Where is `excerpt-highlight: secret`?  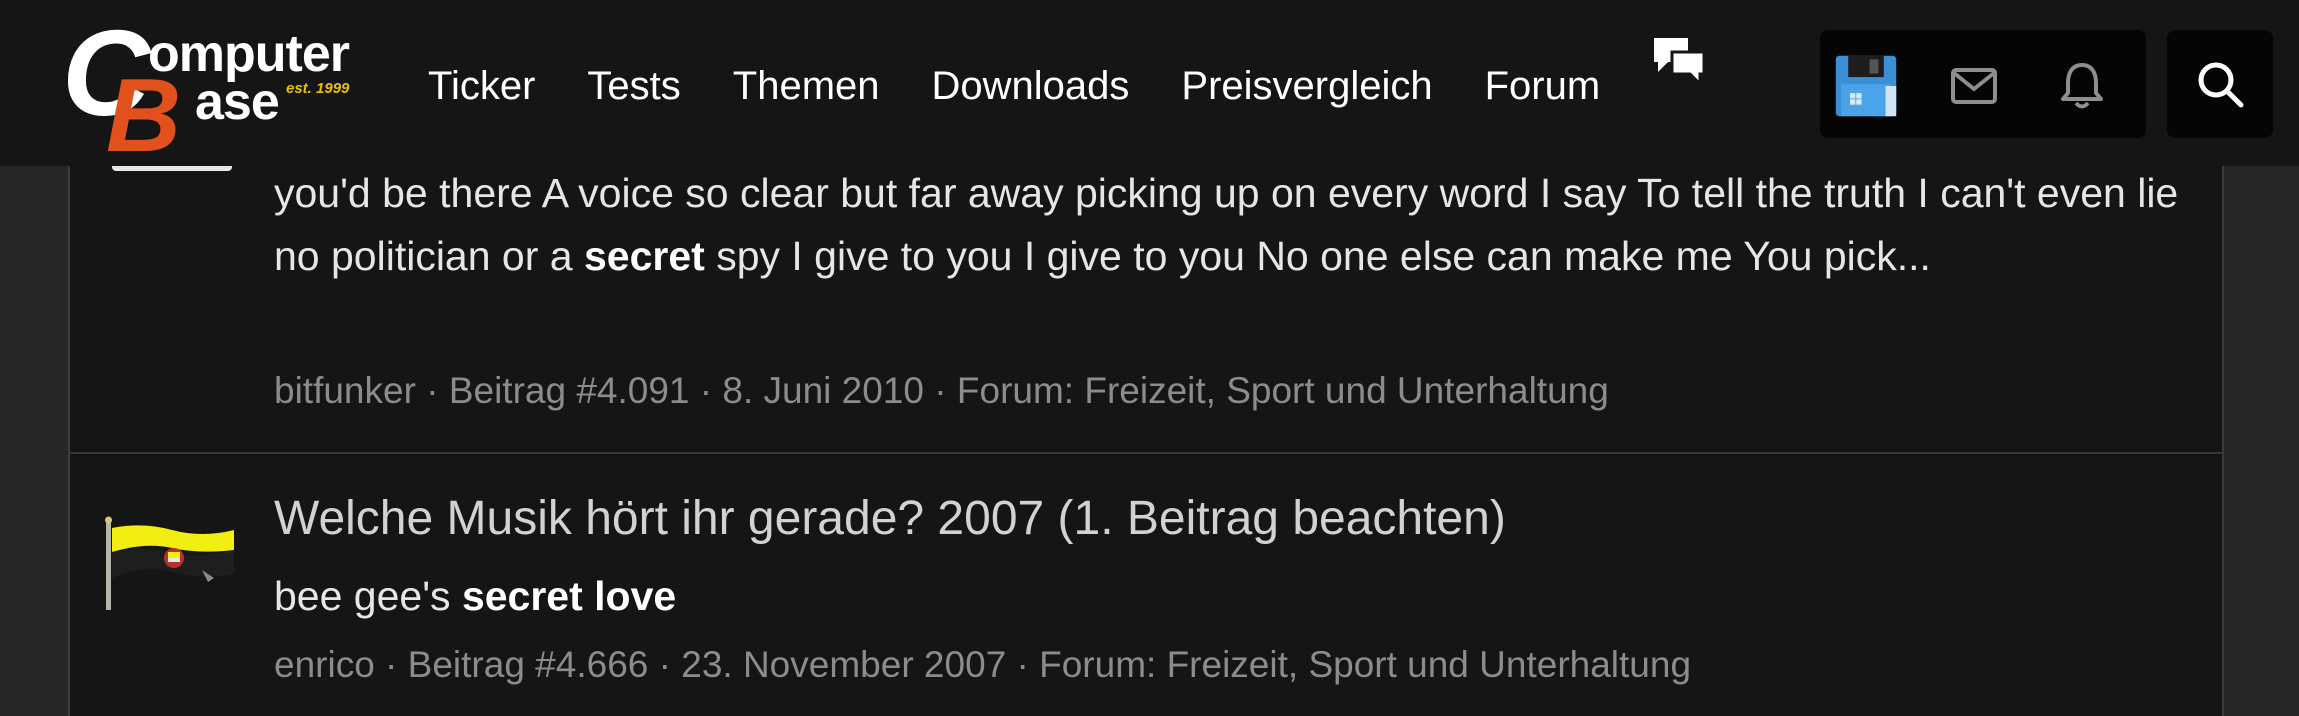 excerpt-highlight: secret is located at coordinates (644, 256).